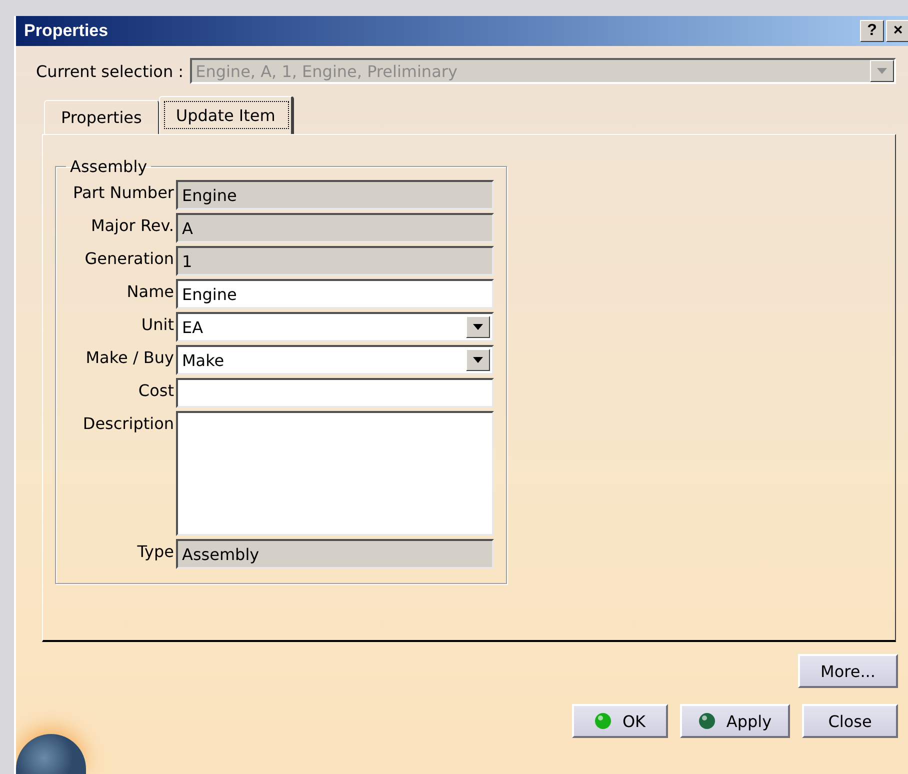  What do you see at coordinates (157, 325) in the screenshot?
I see `field-label: Unit` at bounding box center [157, 325].